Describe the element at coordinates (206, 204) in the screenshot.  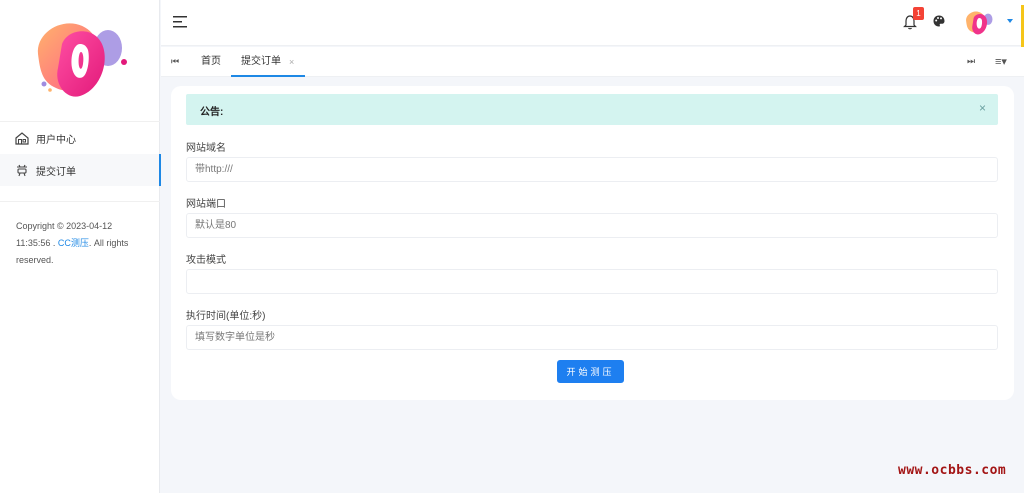
I see `port-label: 网站端口` at that location.